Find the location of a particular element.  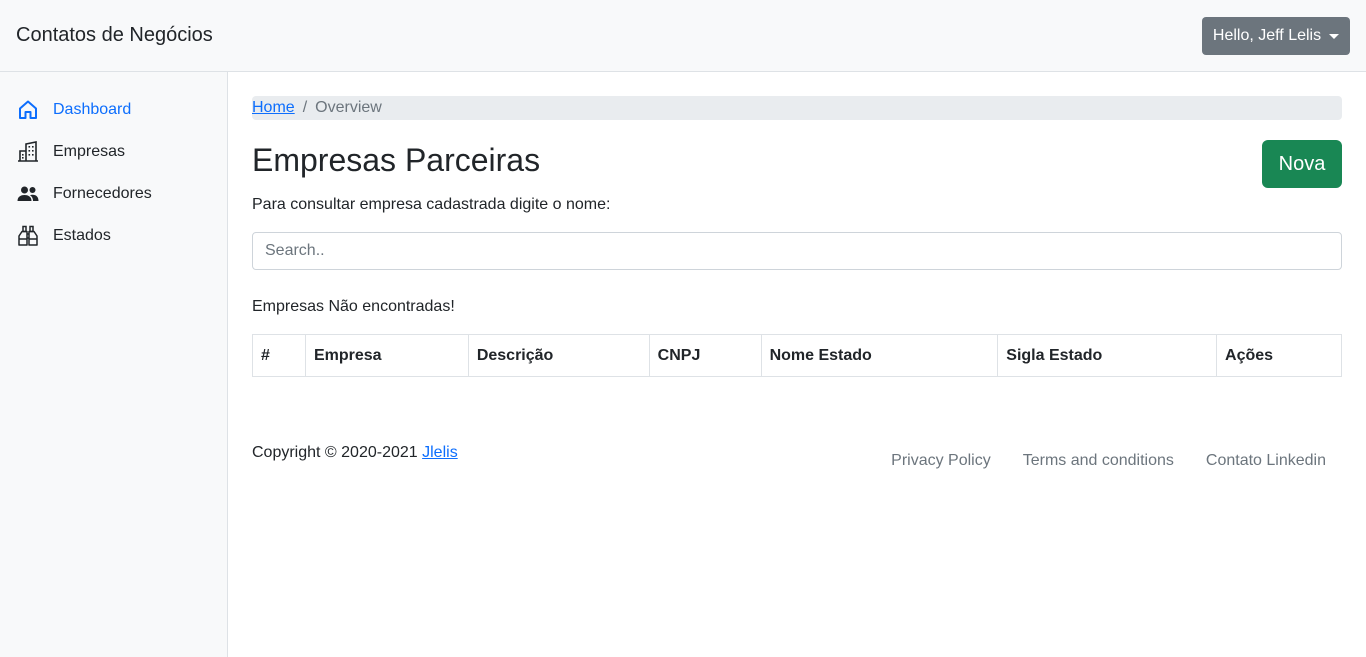

sidebar: Dashboard Empresas Fornecedores Estados is located at coordinates (114, 364).